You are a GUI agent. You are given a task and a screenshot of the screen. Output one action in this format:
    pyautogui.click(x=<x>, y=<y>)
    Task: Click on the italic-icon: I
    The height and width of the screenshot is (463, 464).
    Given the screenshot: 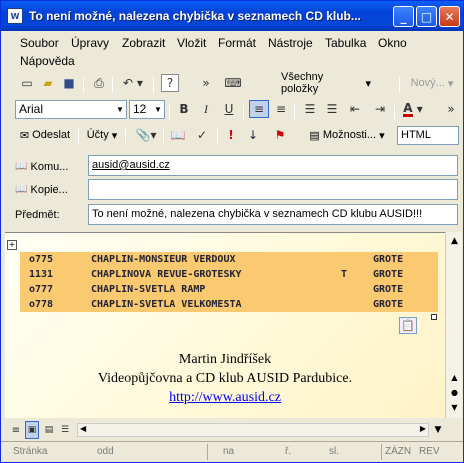 What is the action you would take?
    pyautogui.click(x=206, y=109)
    